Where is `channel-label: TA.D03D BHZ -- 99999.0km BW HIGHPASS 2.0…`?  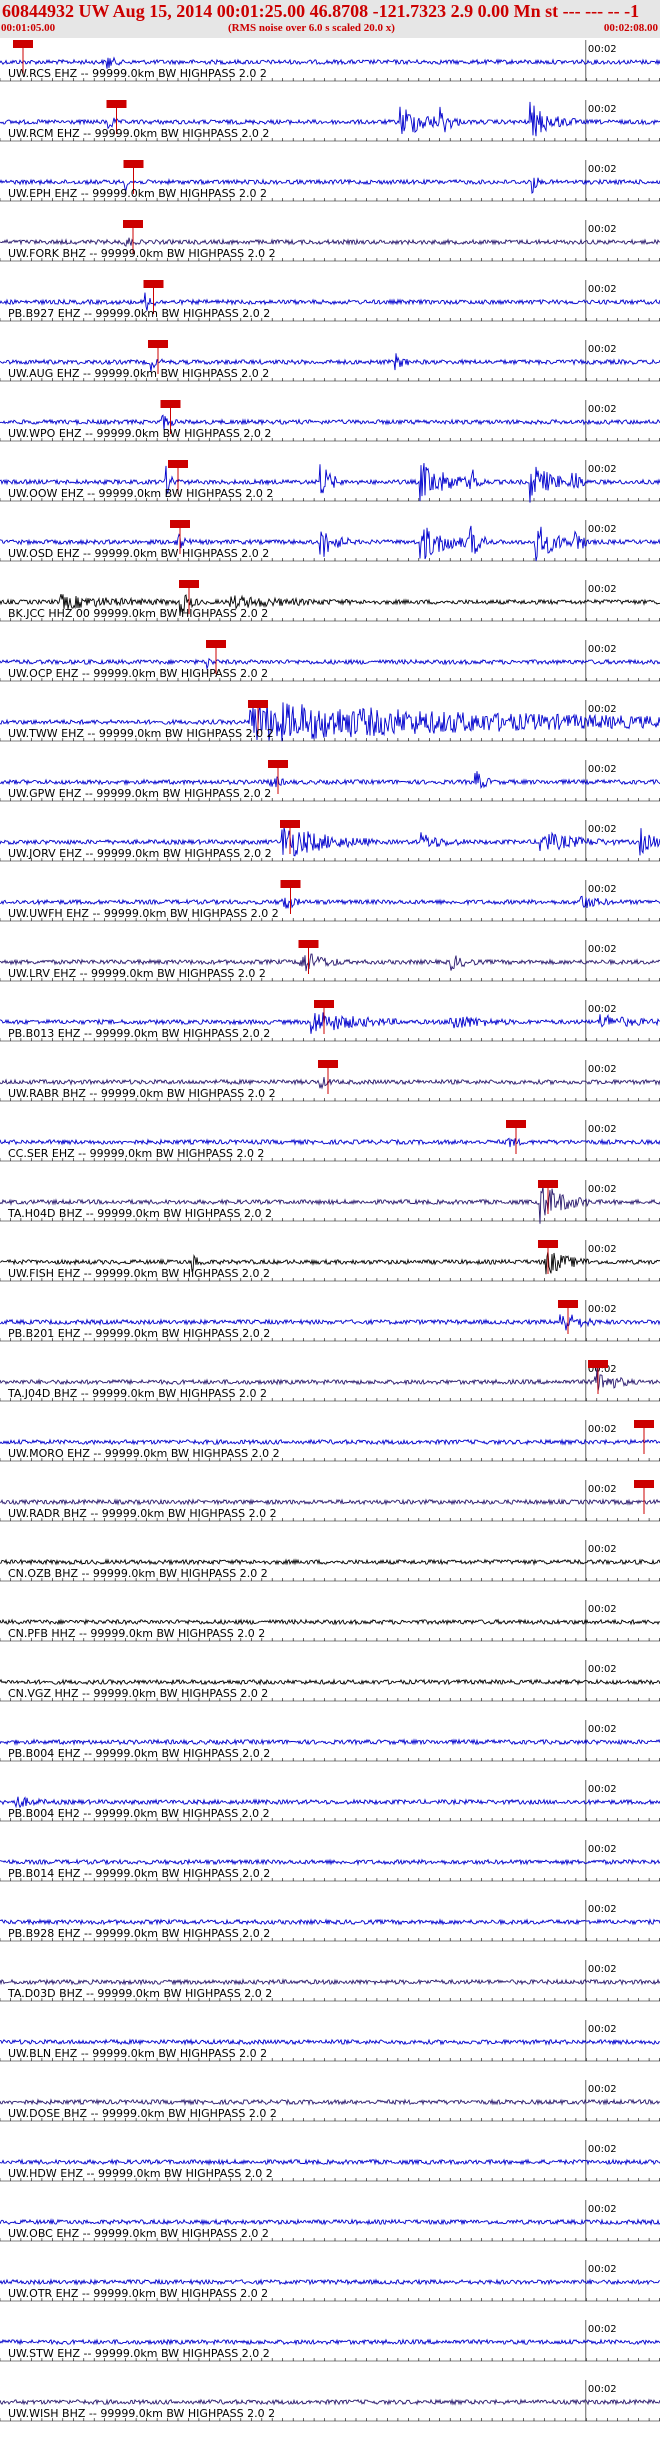 channel-label: TA.D03D BHZ -- 99999.0km BW HIGHPASS 2.0… is located at coordinates (139, 1993).